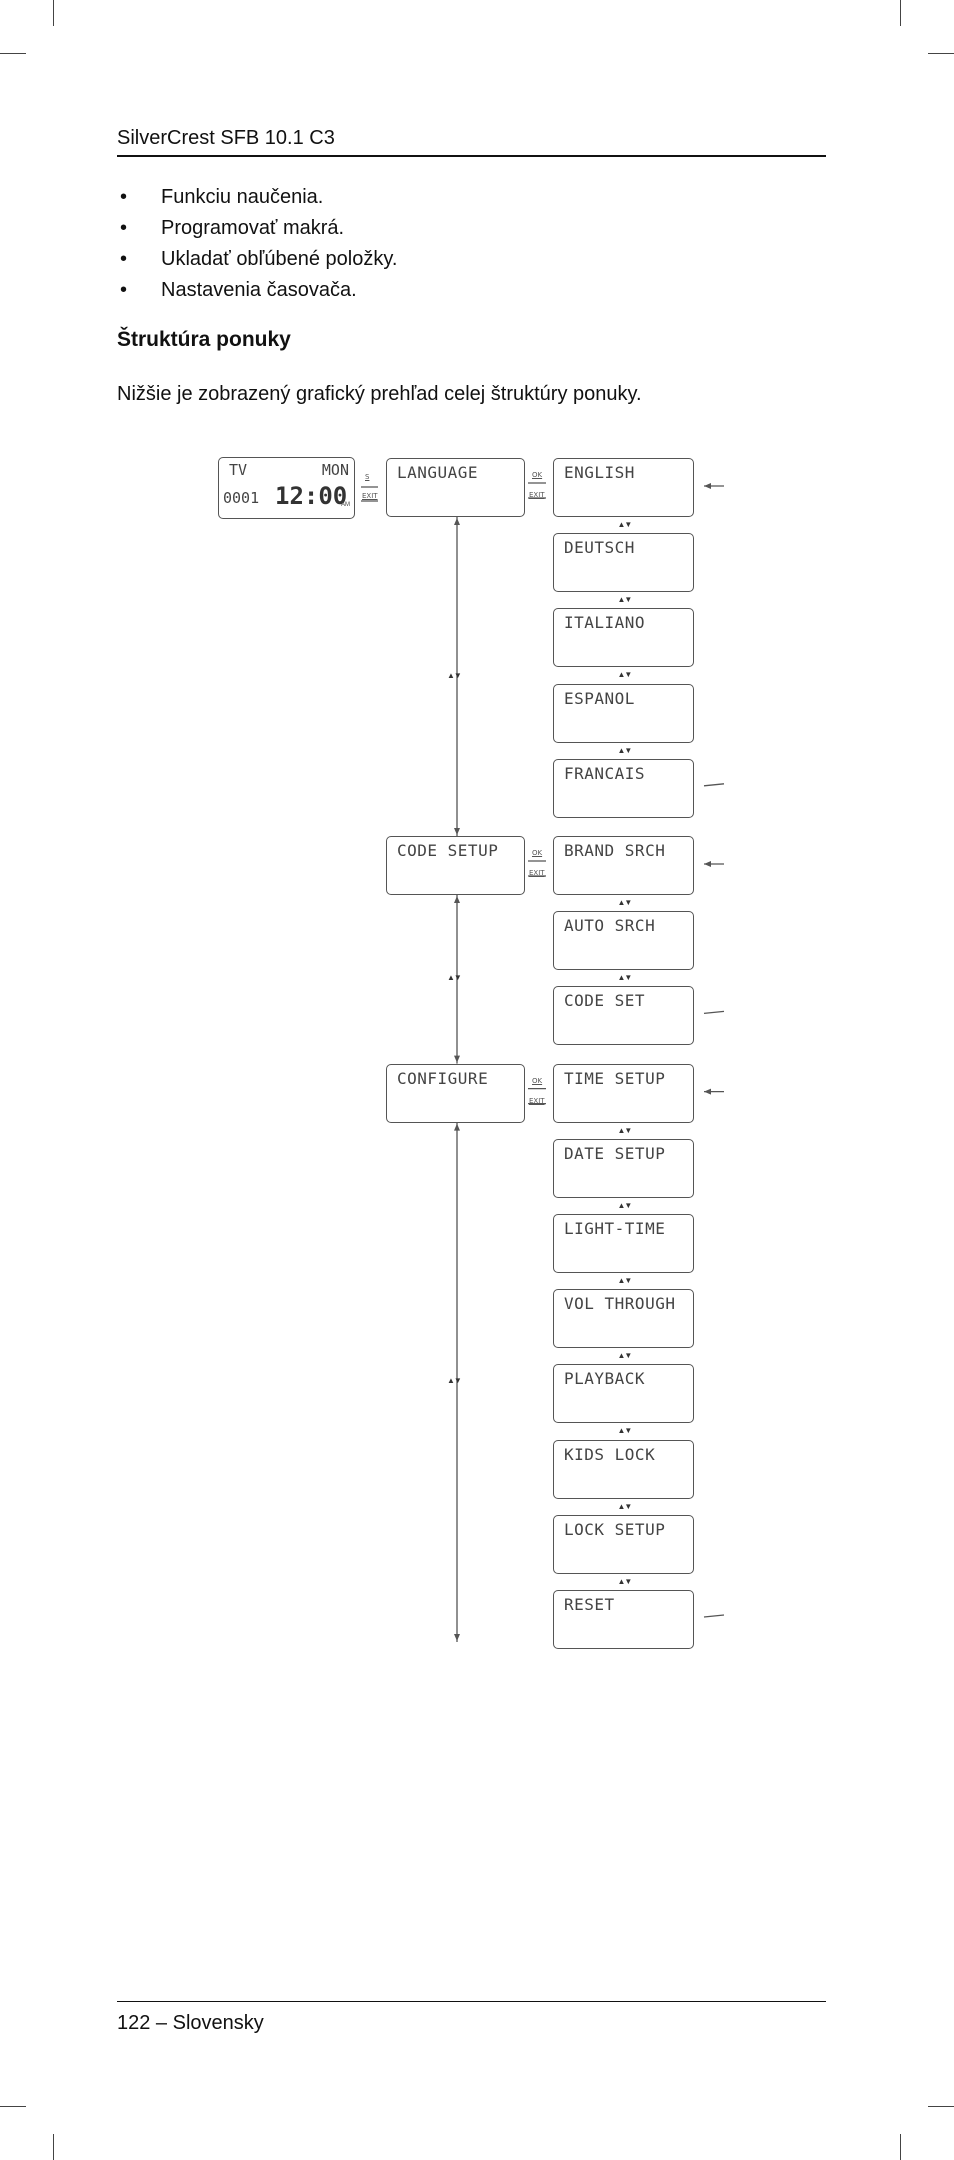 Image resolution: width=954 pixels, height=2160 pixels. I want to click on submenu-item: ITALIANO, so click(623, 638).